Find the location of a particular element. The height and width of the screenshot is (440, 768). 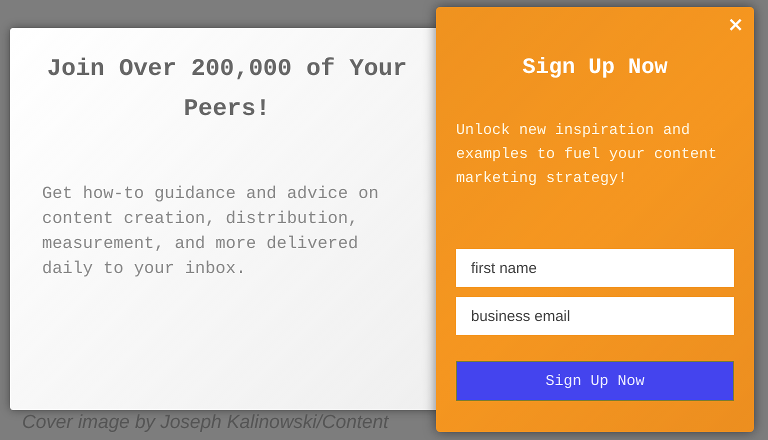

signup-title: Sign Up Now is located at coordinates (595, 68).